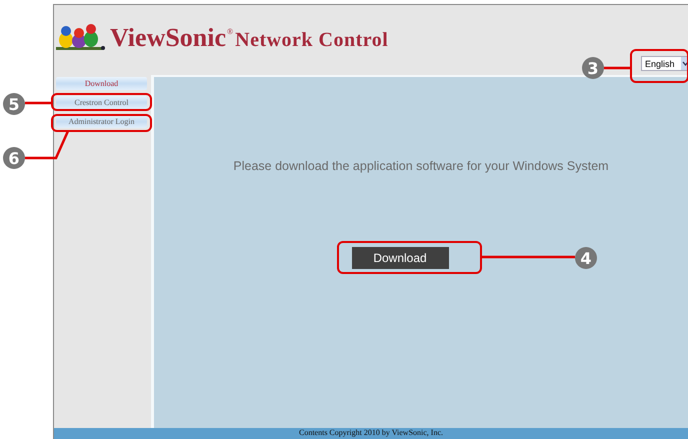 The width and height of the screenshot is (688, 439). What do you see at coordinates (311, 40) in the screenshot?
I see `product-title: Network Control` at bounding box center [311, 40].